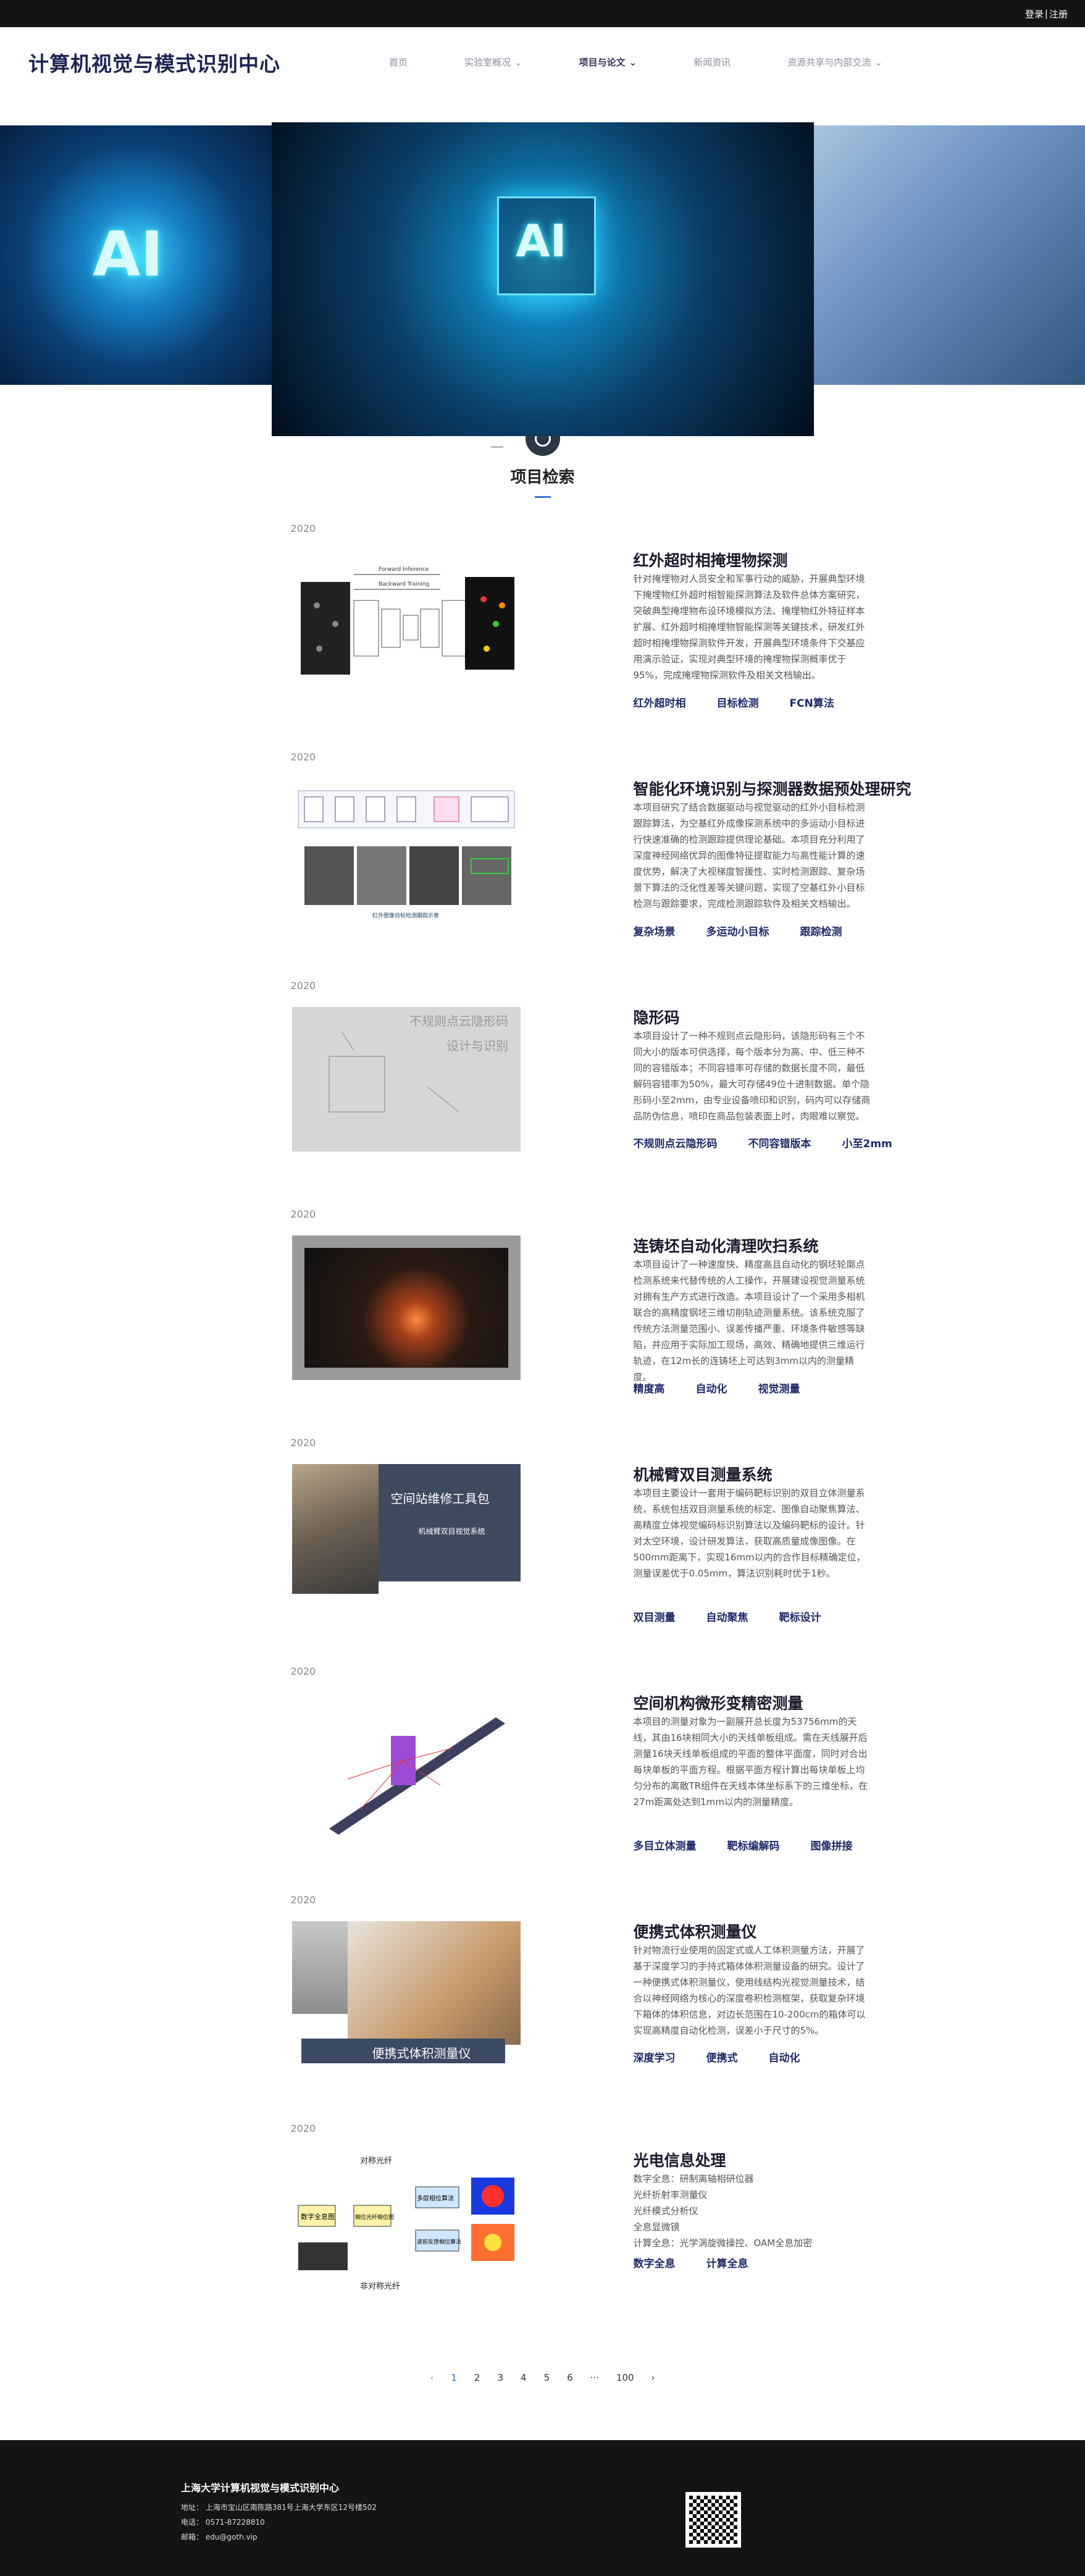 The height and width of the screenshot is (2576, 1085). I want to click on project-tag: 数字全息, so click(655, 2262).